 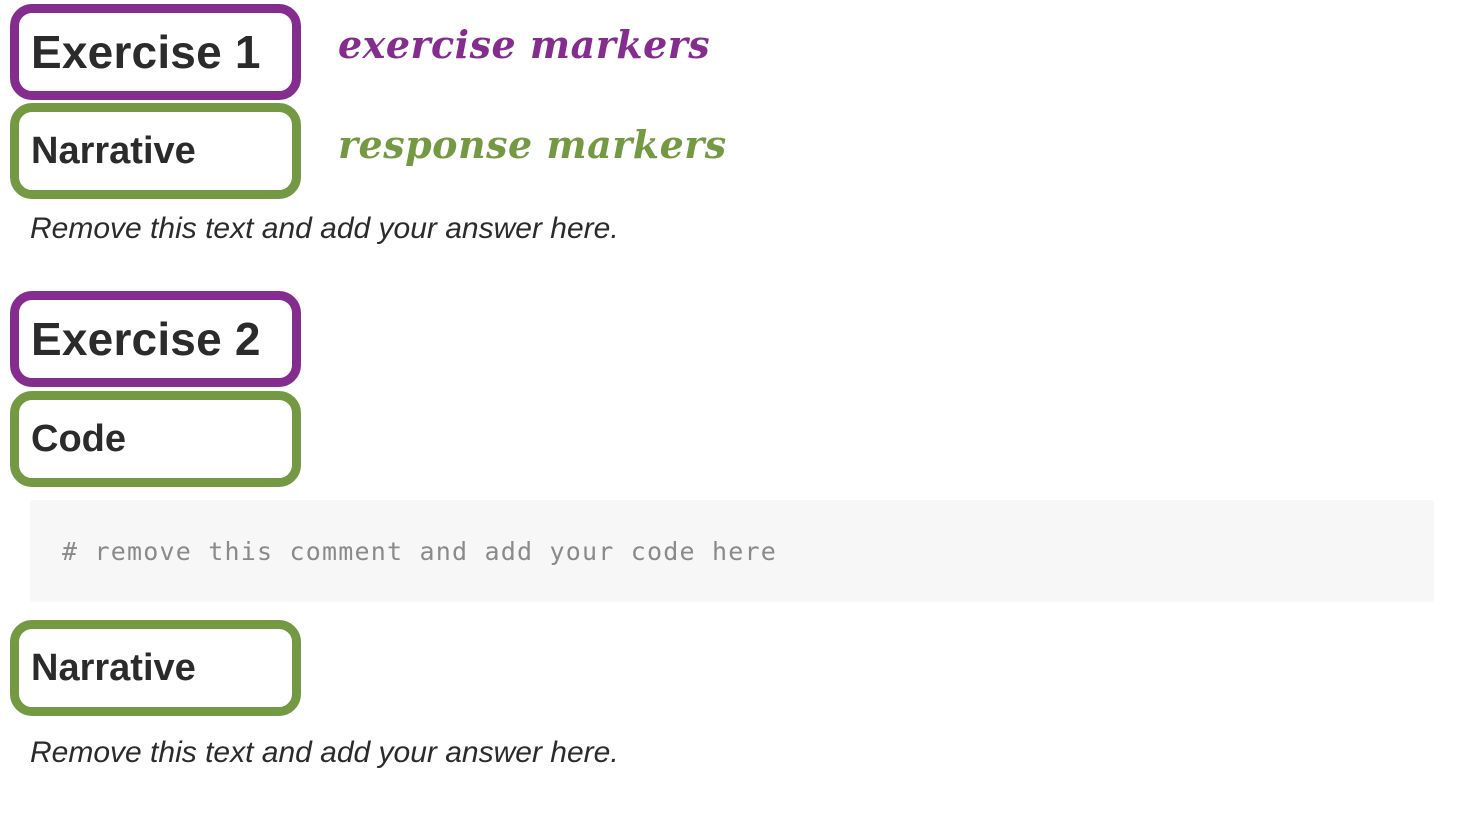 What do you see at coordinates (155, 439) in the screenshot?
I see `exercise-2-code-marker: Code` at bounding box center [155, 439].